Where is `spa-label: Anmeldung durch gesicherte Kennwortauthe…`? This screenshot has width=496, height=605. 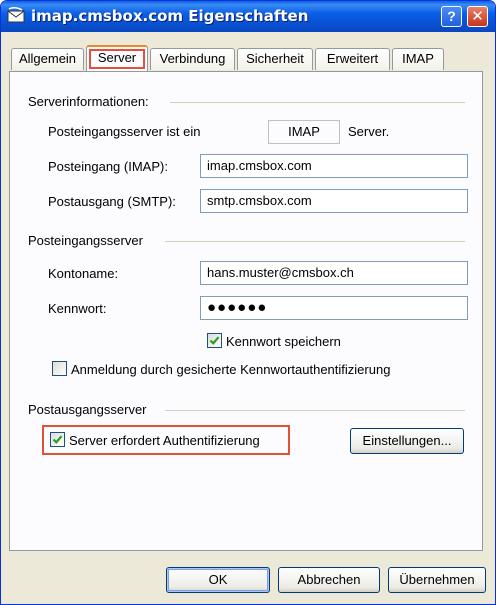
spa-label: Anmeldung durch gesicherte Kennwortauthe… is located at coordinates (231, 369).